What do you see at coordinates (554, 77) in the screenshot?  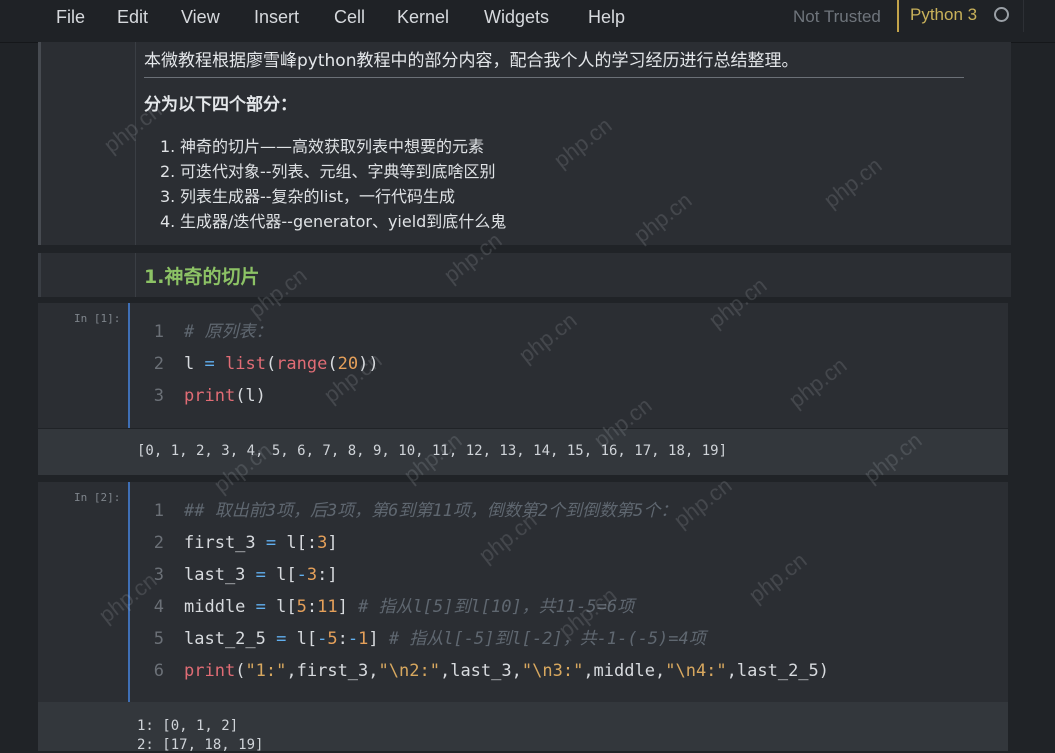 I see `divider` at bounding box center [554, 77].